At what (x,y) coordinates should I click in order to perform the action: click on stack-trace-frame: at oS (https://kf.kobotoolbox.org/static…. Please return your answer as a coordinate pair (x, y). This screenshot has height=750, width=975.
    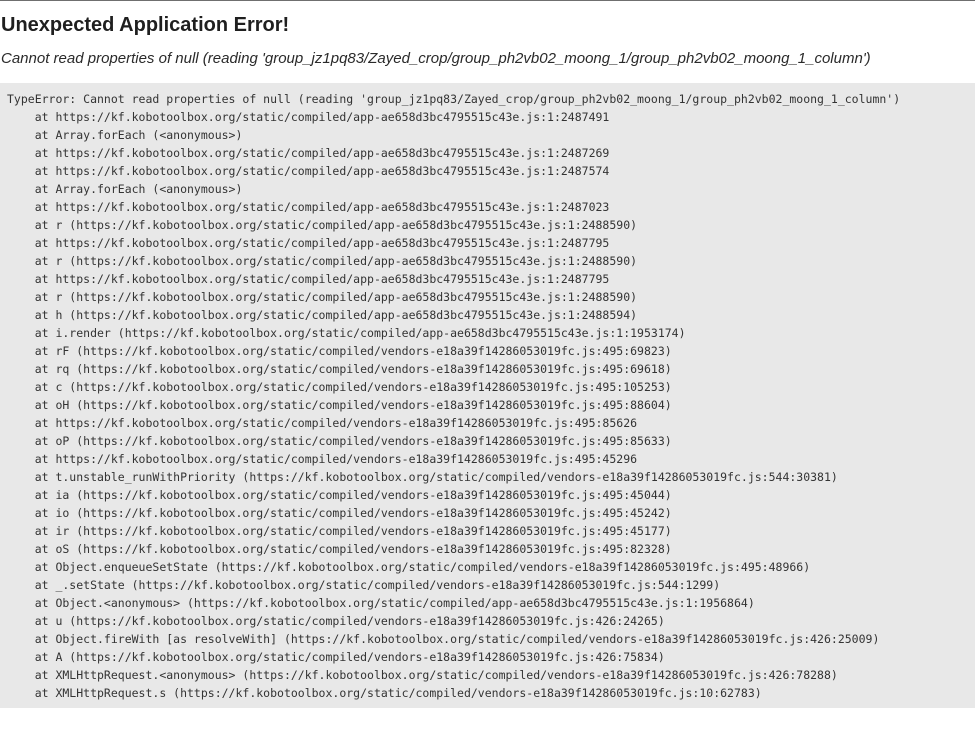
    Looking at the image, I should click on (339, 549).